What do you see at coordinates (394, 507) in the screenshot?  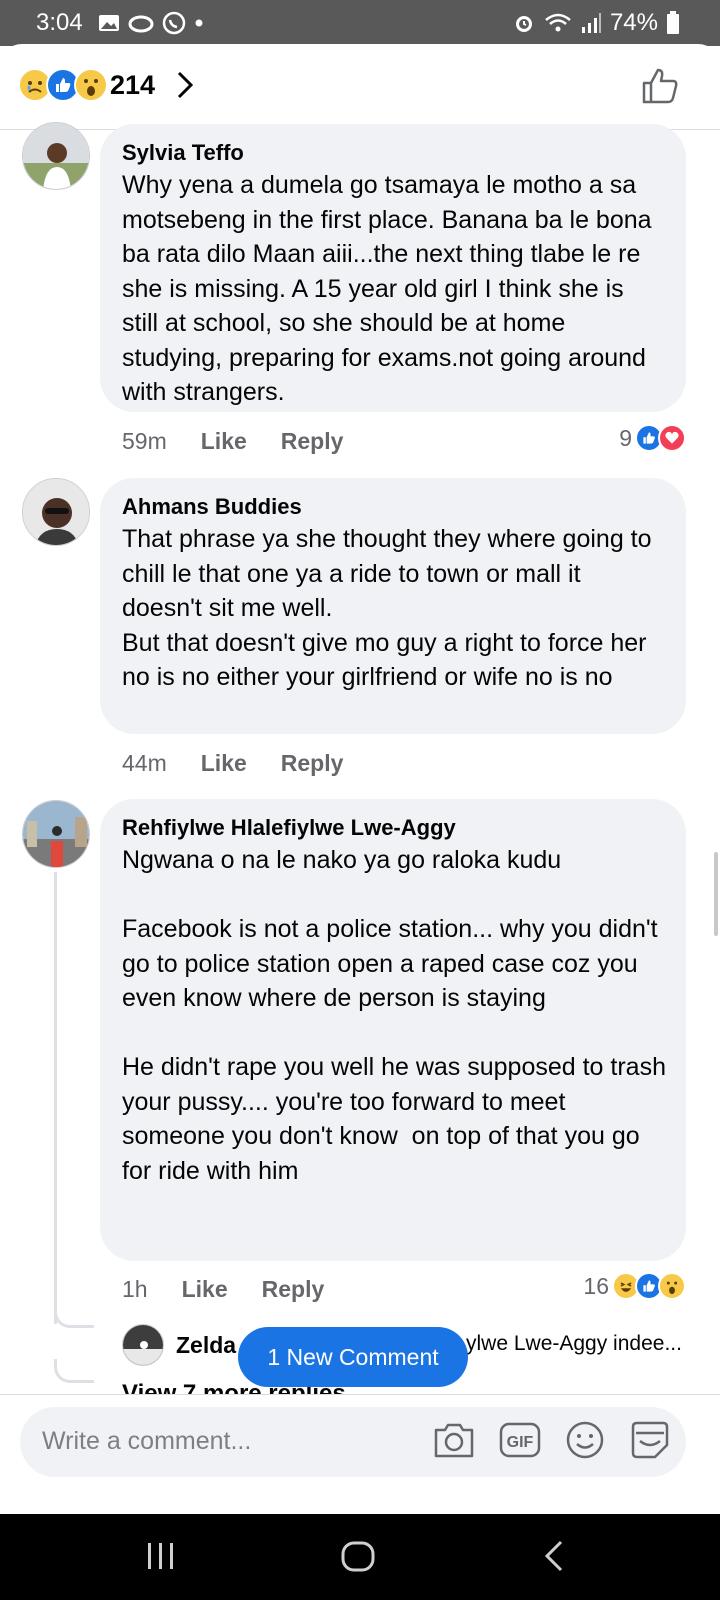 I see `comment-author: Ahmans Buddies` at bounding box center [394, 507].